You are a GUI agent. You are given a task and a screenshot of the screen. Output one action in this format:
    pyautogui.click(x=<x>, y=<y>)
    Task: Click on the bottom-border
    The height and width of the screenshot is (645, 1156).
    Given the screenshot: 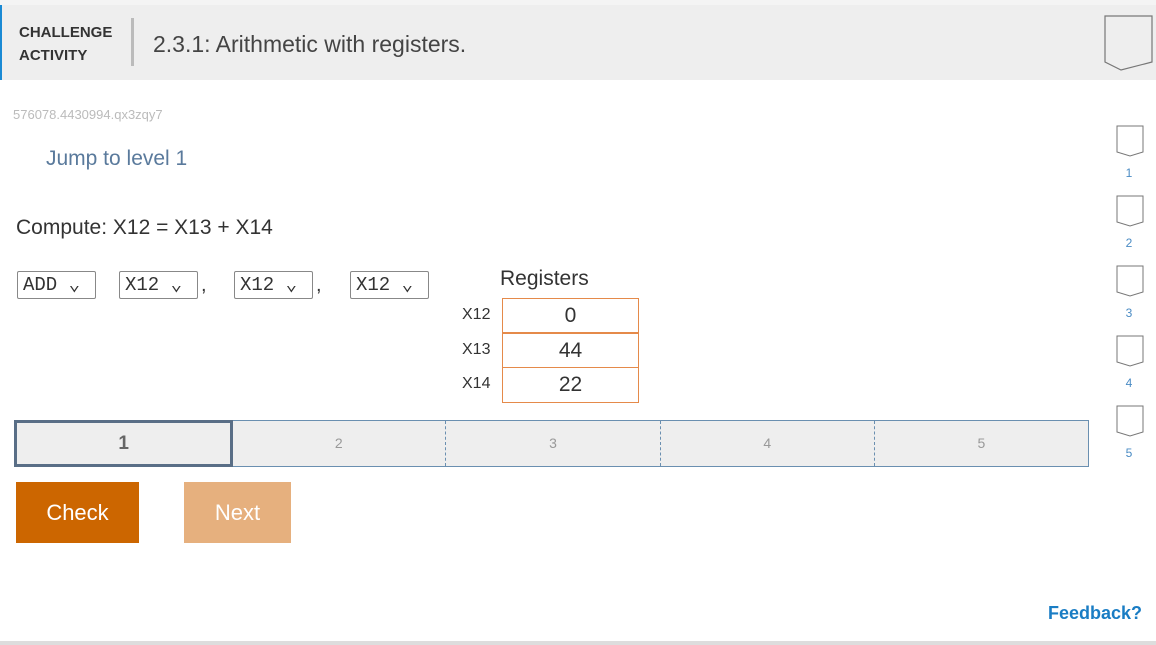 What is the action you would take?
    pyautogui.click(x=578, y=643)
    